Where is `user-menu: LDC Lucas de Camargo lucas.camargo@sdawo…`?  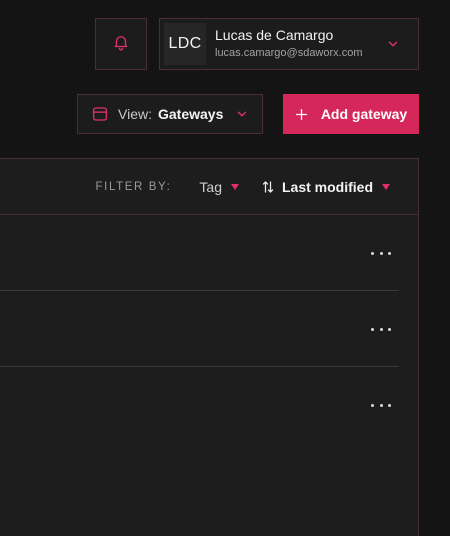 user-menu: LDC Lucas de Camargo lucas.camargo@sdawo… is located at coordinates (289, 44).